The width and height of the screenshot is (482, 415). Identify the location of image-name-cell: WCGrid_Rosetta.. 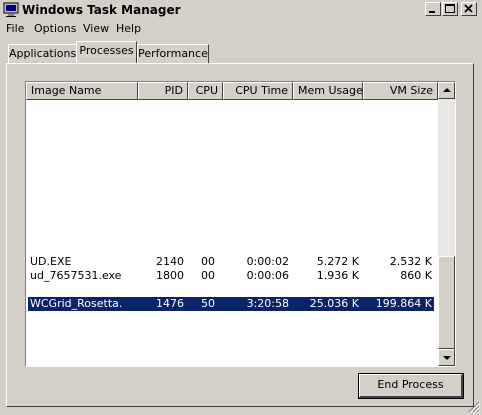
(76, 303).